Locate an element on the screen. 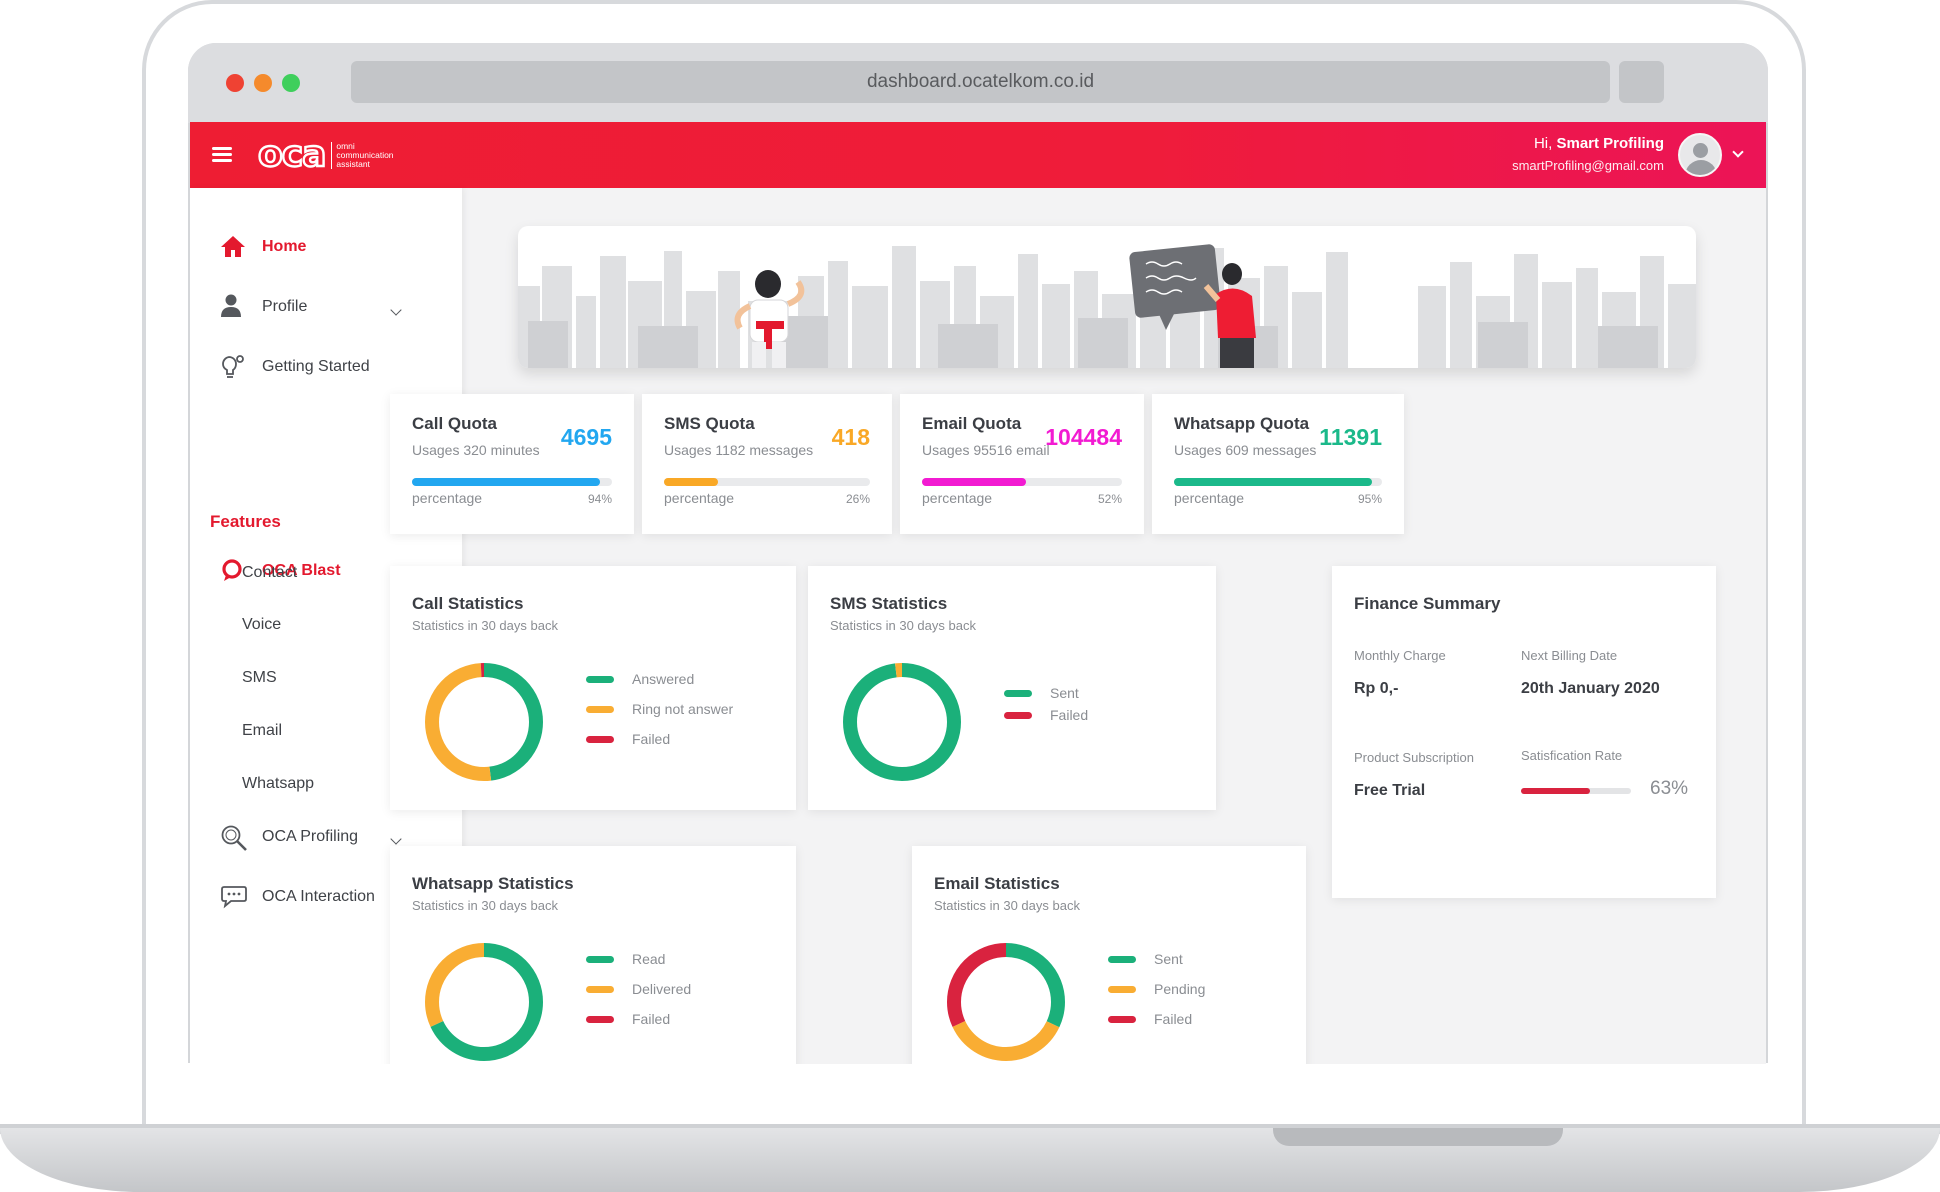  sidebar-item-label: OCA Interaction is located at coordinates (318, 896).